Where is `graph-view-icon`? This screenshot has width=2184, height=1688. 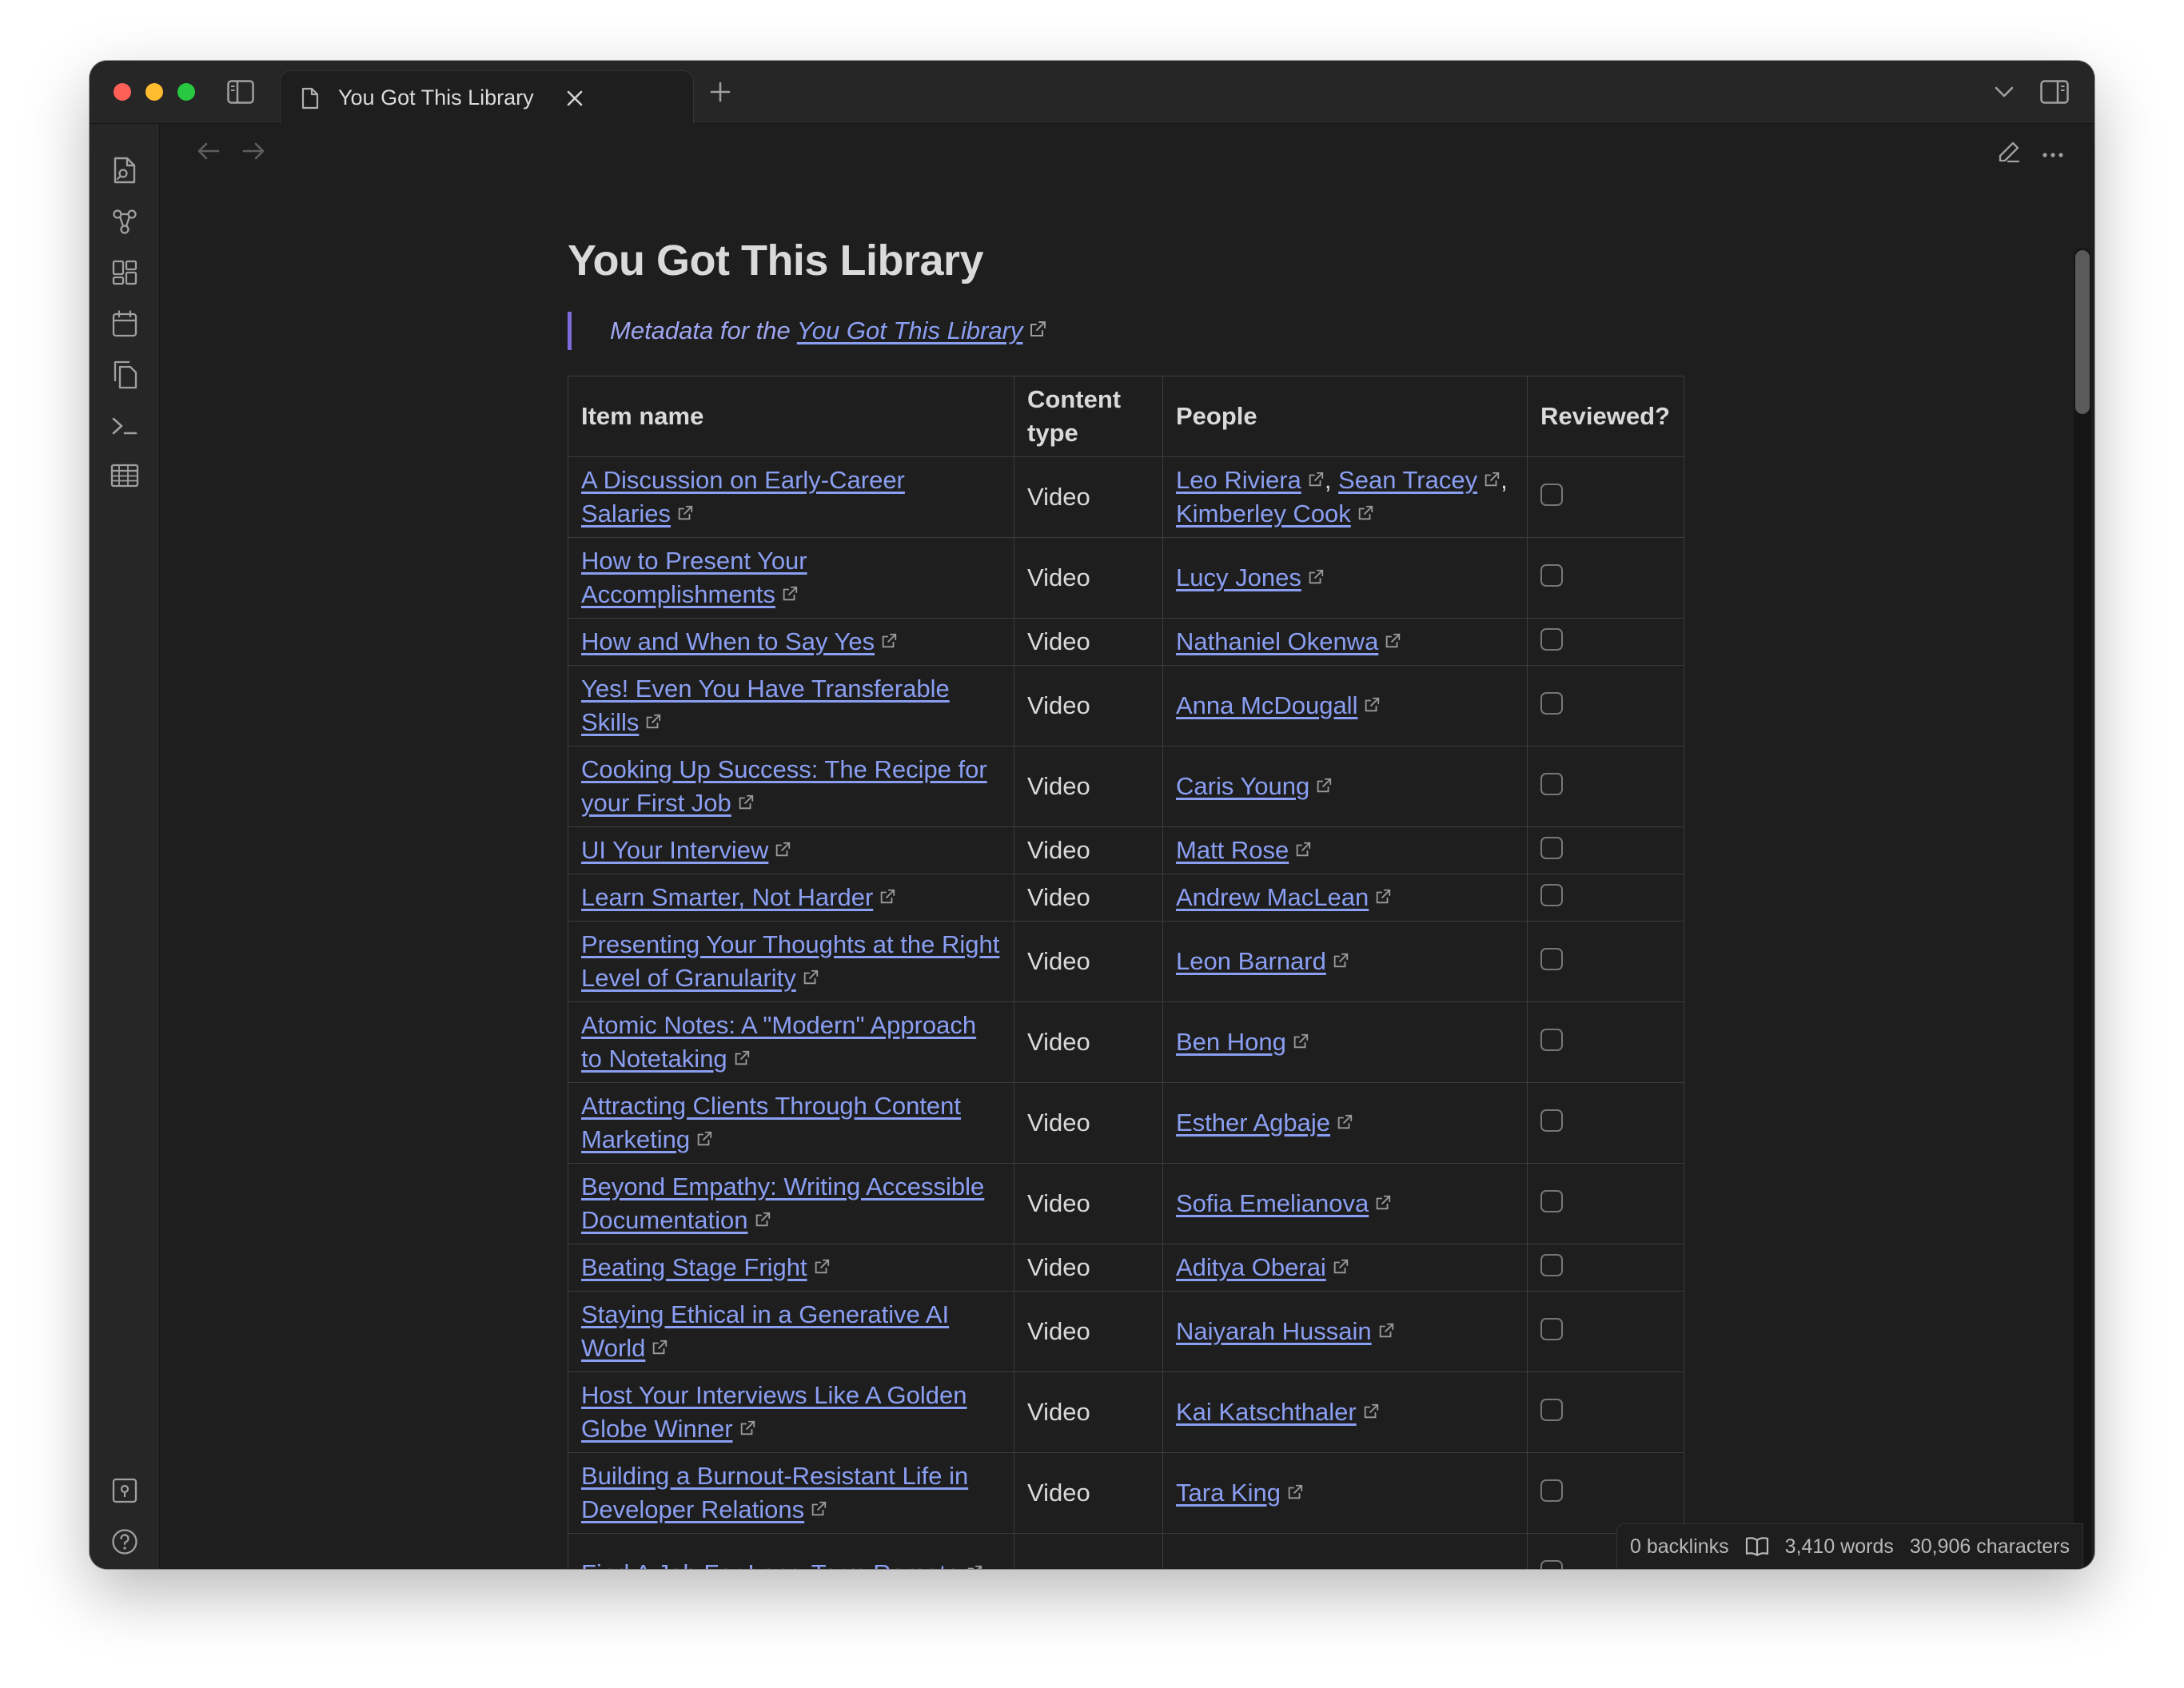
graph-view-icon is located at coordinates (125, 221).